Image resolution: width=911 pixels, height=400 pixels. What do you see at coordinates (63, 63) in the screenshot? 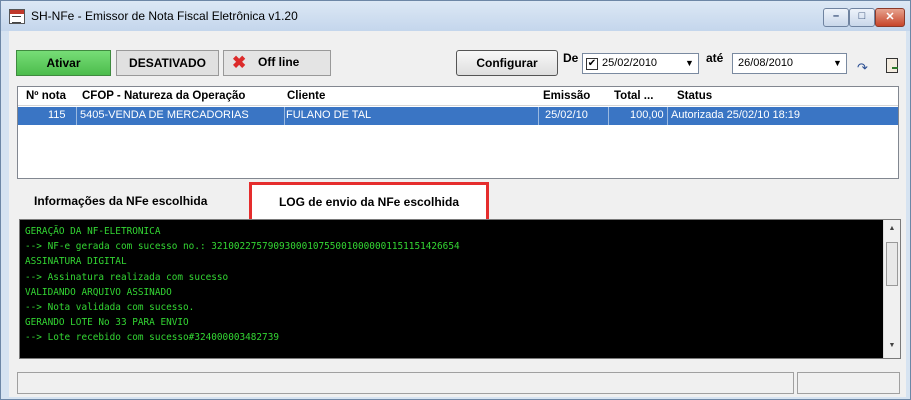
I see `ativar-button: Ativar` at bounding box center [63, 63].